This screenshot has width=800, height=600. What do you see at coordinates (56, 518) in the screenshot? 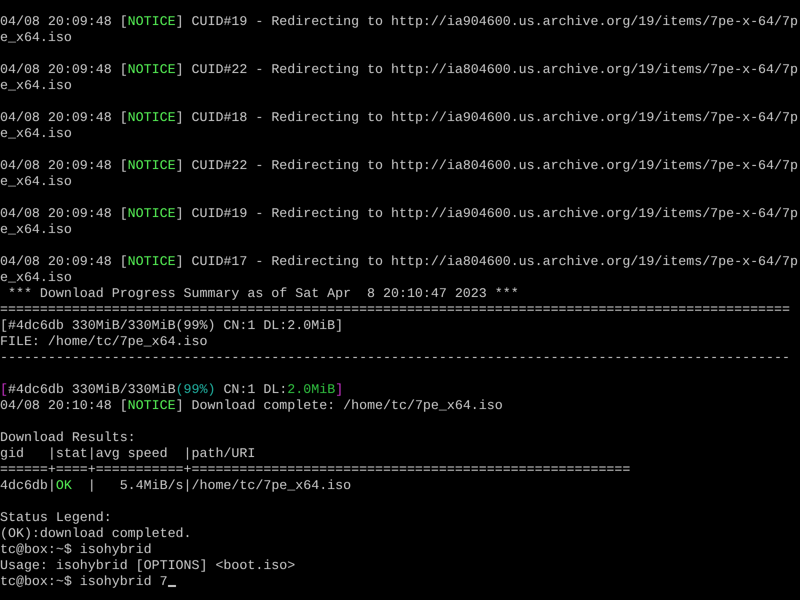
I see `terminal-line: Status Legend:` at bounding box center [56, 518].